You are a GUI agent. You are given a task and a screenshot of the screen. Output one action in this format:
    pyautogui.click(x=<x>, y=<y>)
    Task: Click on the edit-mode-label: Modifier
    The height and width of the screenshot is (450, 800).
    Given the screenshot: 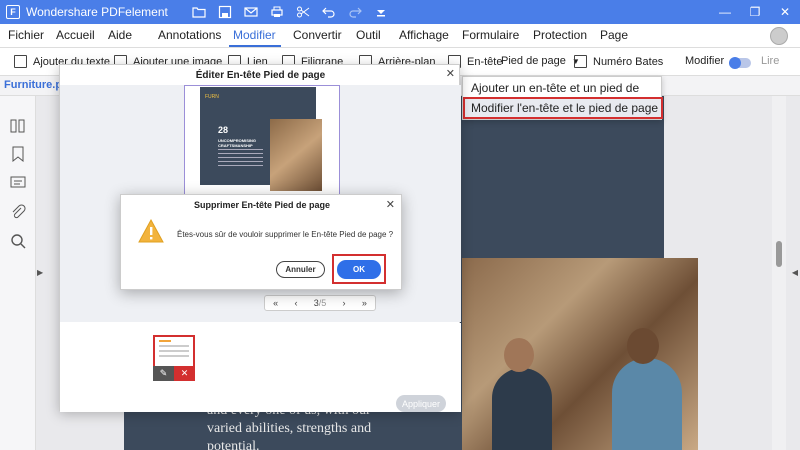 What is the action you would take?
    pyautogui.click(x=705, y=61)
    